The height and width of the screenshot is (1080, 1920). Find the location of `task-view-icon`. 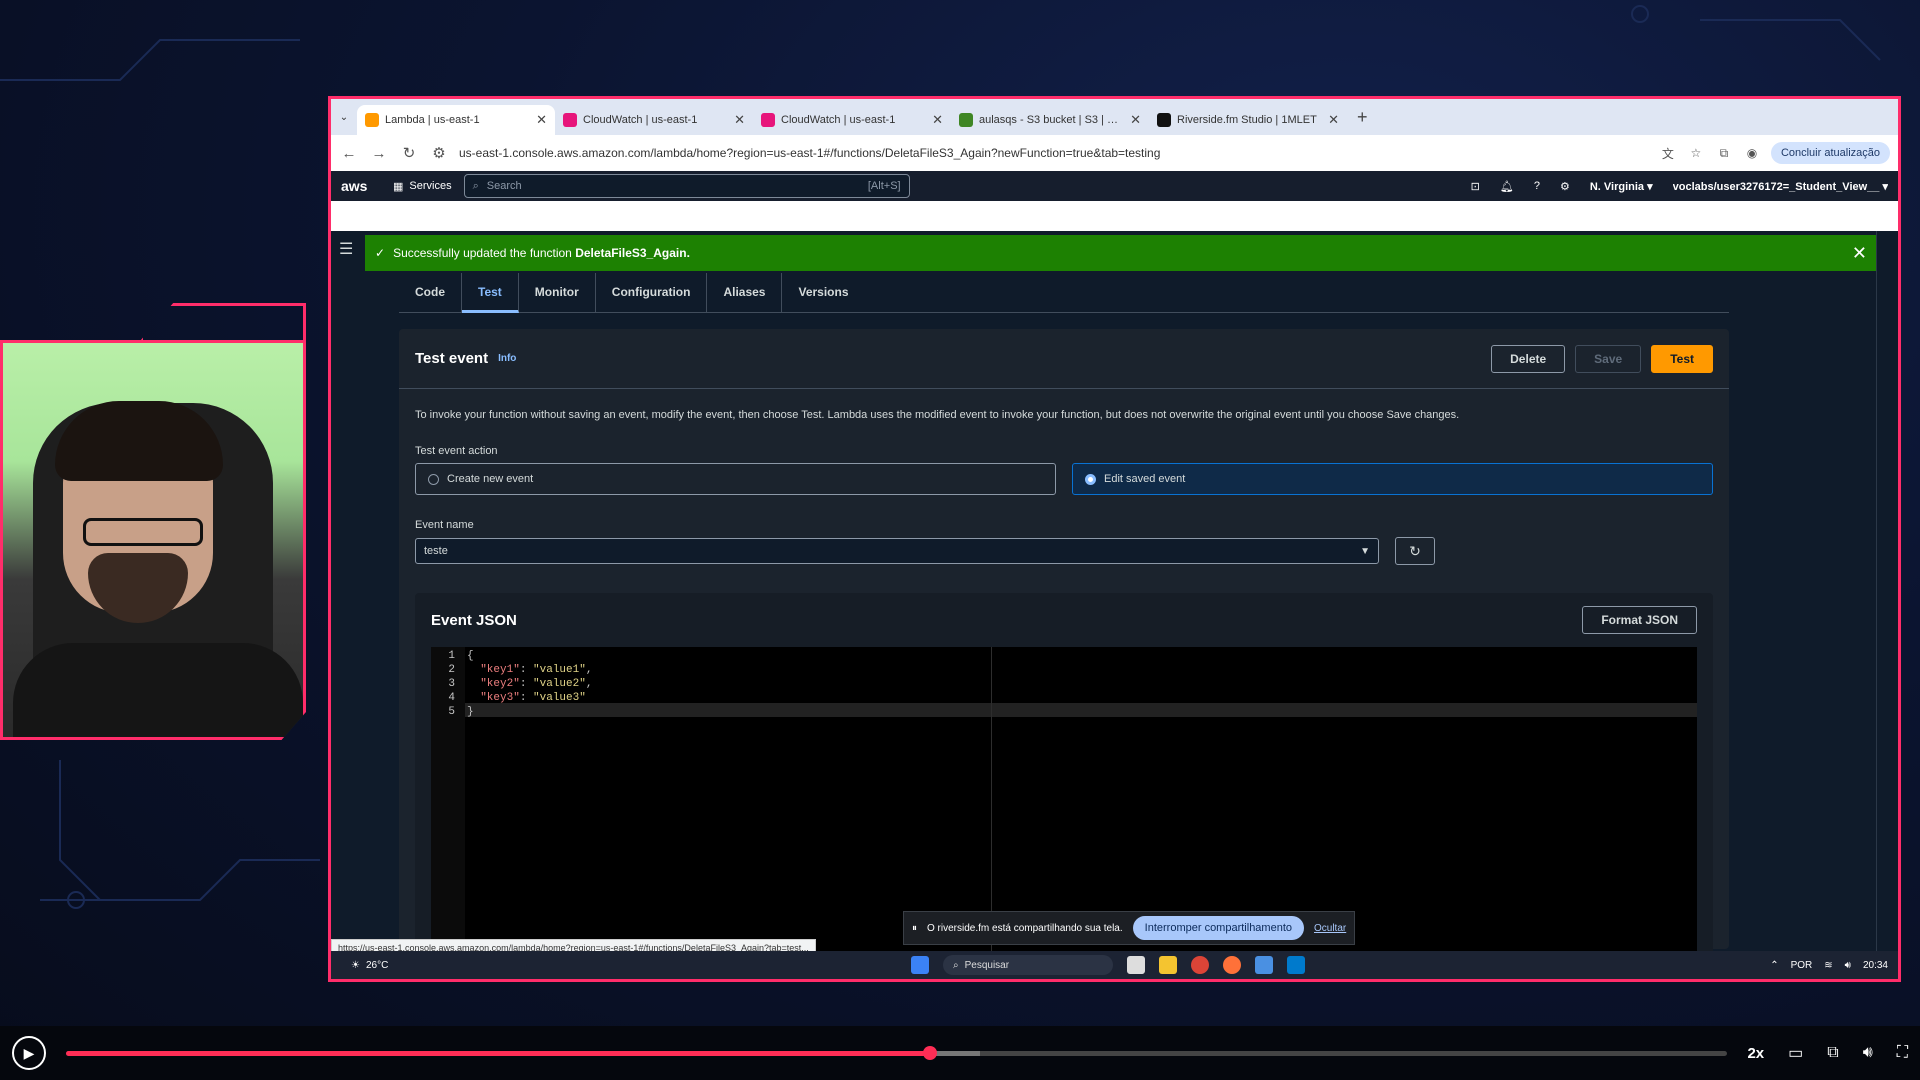

task-view-icon is located at coordinates (1136, 965).